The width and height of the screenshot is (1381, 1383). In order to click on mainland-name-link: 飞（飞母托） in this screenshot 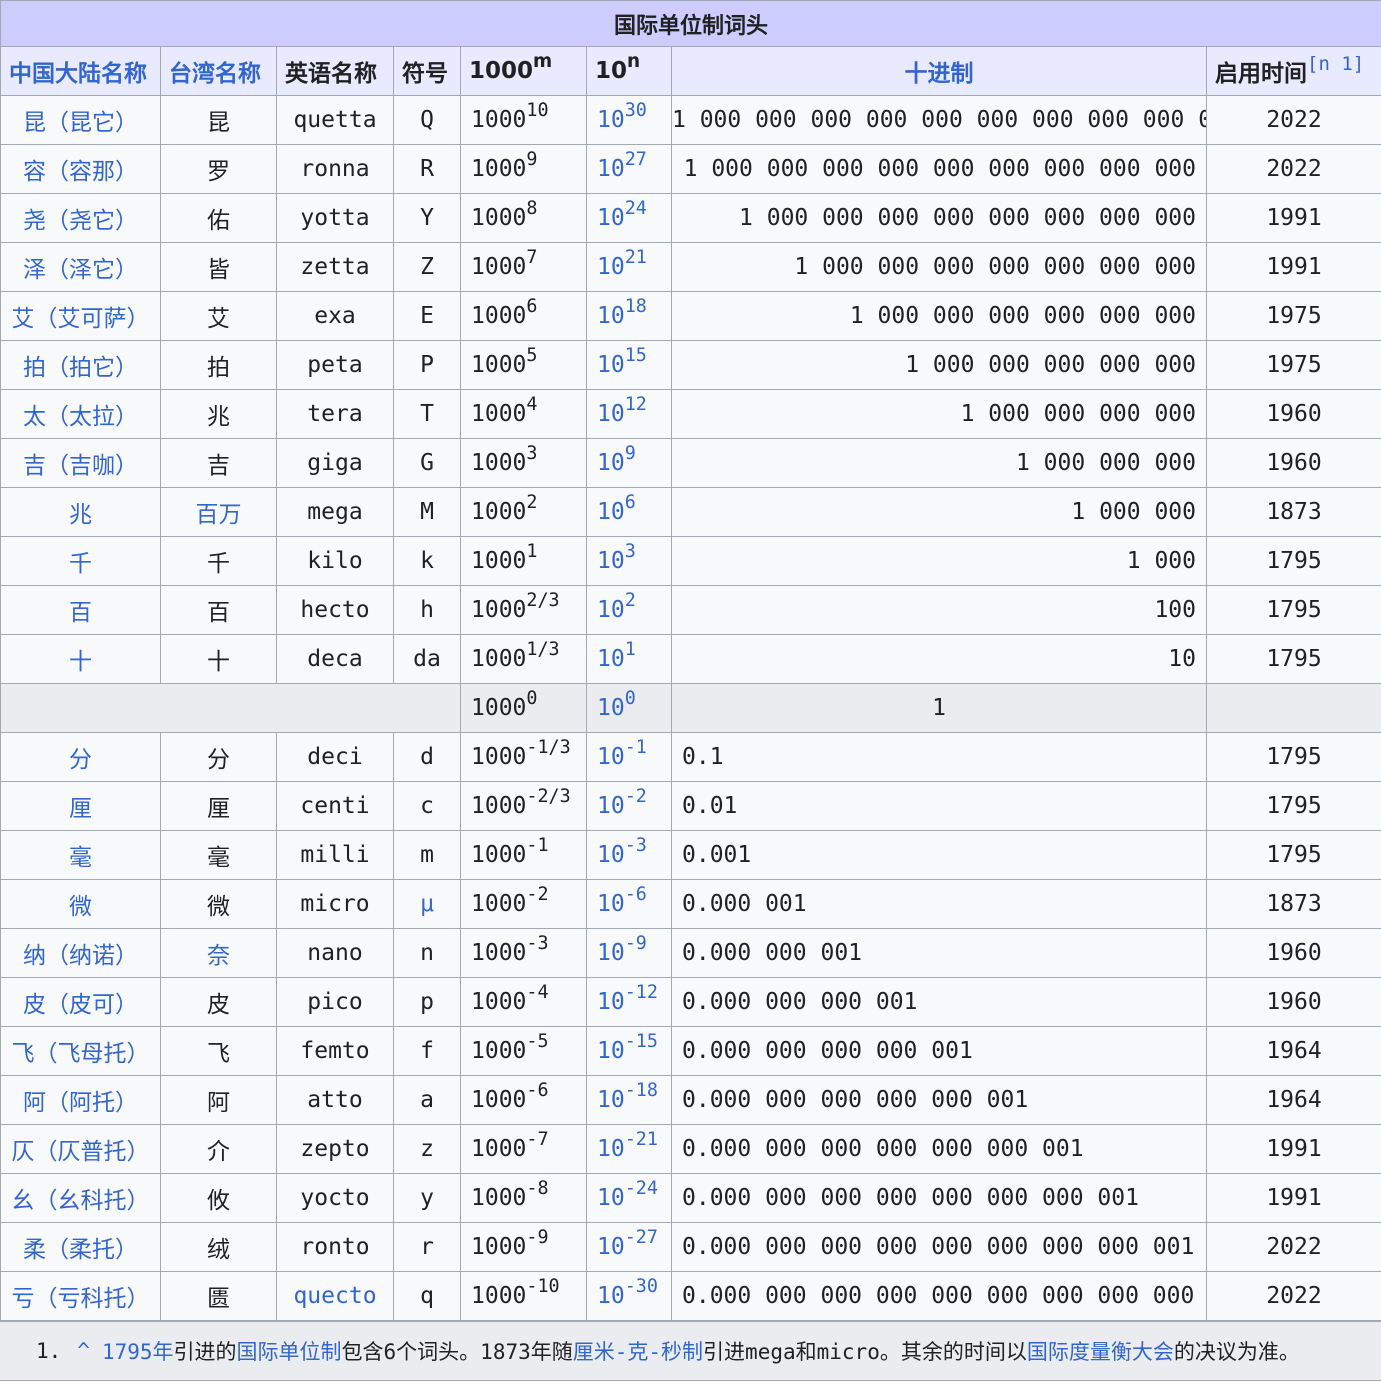, I will do `click(80, 1051)`.